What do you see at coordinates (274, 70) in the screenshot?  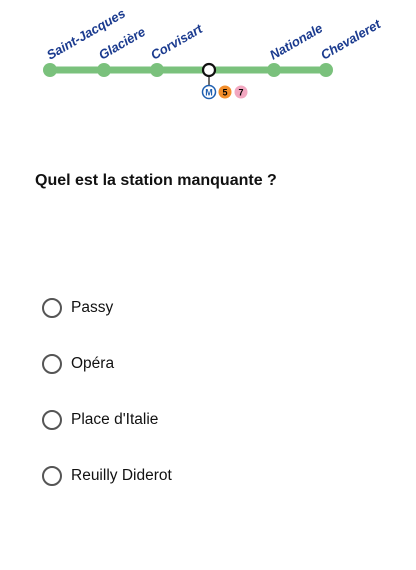 I see `station-dot-nationale` at bounding box center [274, 70].